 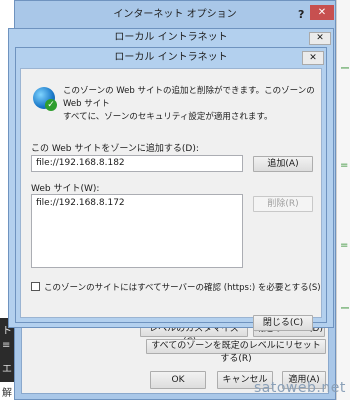 What do you see at coordinates (343, 200) in the screenshot?
I see `desktop-right-strip: ー = = ー` at bounding box center [343, 200].